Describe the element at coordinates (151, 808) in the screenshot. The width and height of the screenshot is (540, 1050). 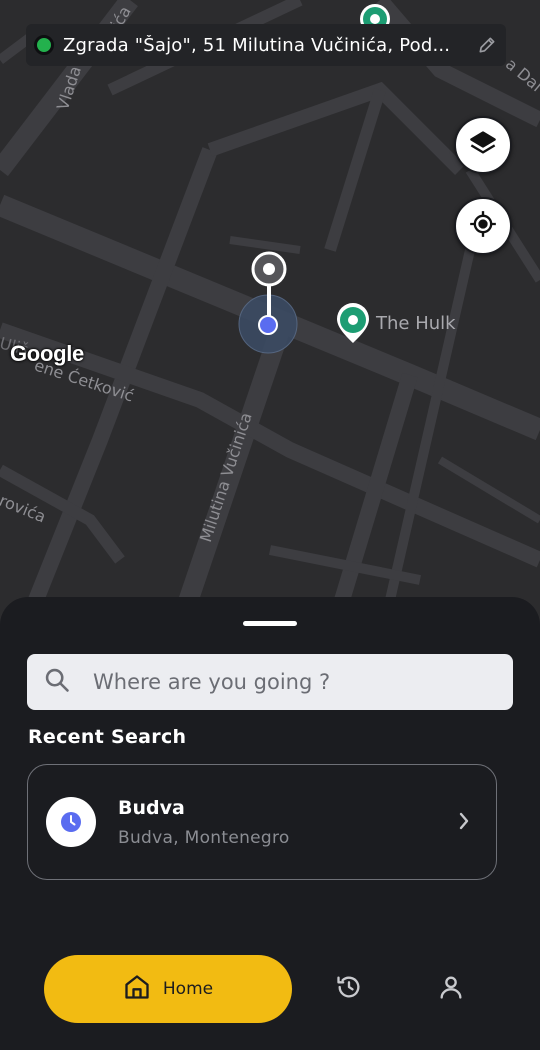
I see `recent-item-name: Budva` at that location.